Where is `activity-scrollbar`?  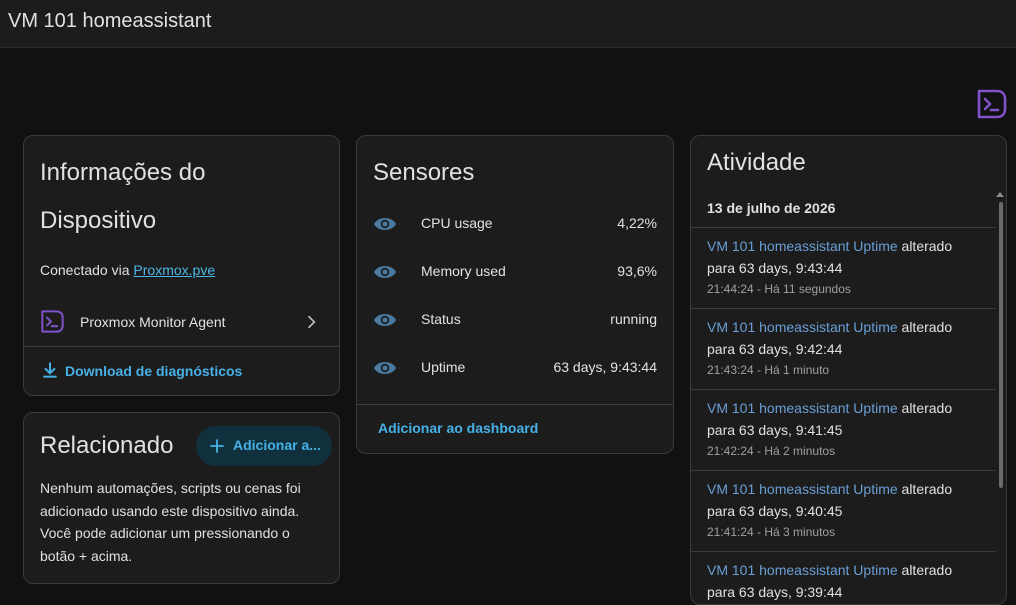
activity-scrollbar is located at coordinates (1001, 345).